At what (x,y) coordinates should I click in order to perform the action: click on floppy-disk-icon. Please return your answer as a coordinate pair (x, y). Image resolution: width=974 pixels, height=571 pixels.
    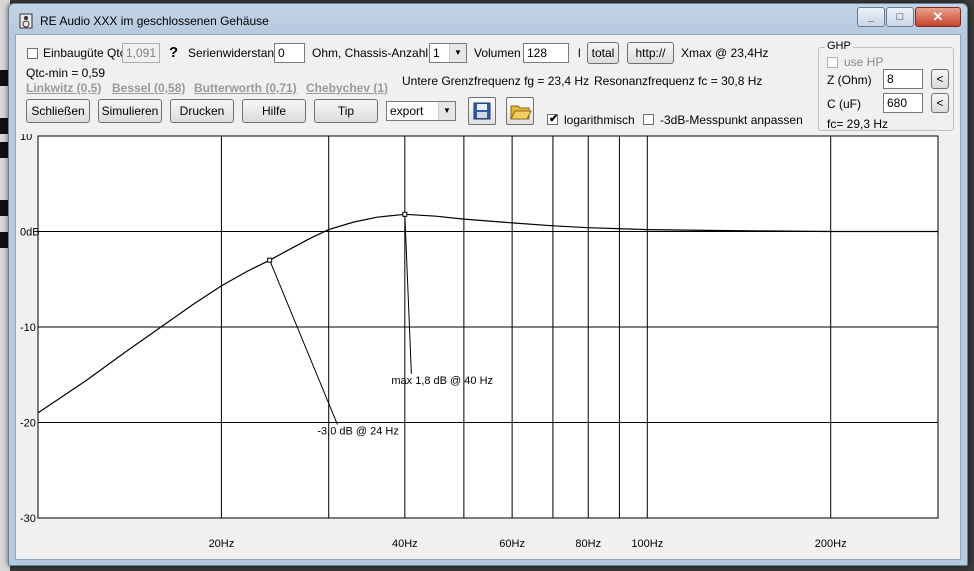
    Looking at the image, I should click on (482, 111).